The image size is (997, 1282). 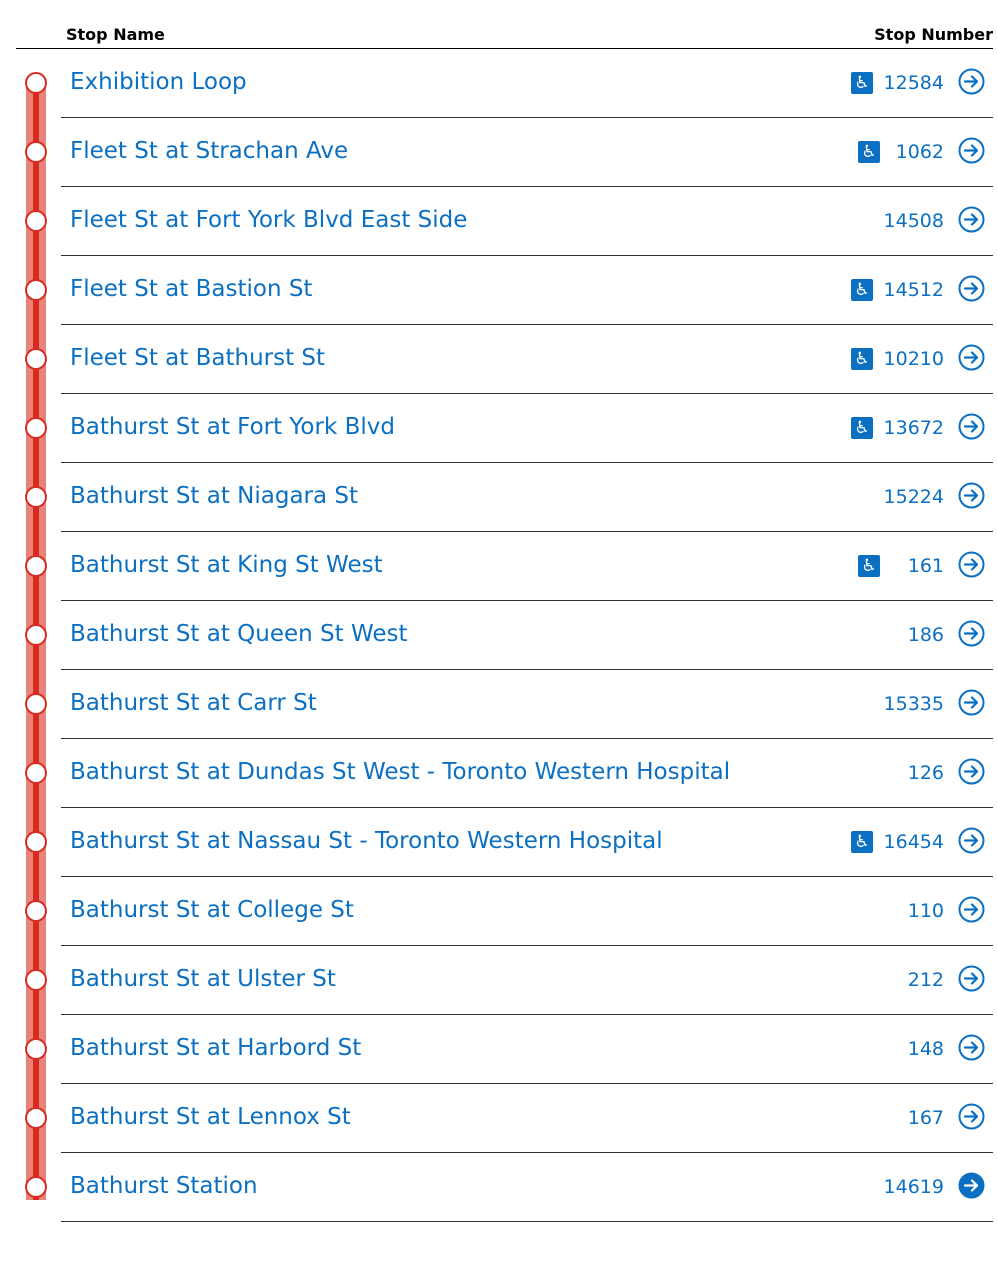 I want to click on stop-name-link: Bathurst St at Queen St West, so click(x=239, y=634).